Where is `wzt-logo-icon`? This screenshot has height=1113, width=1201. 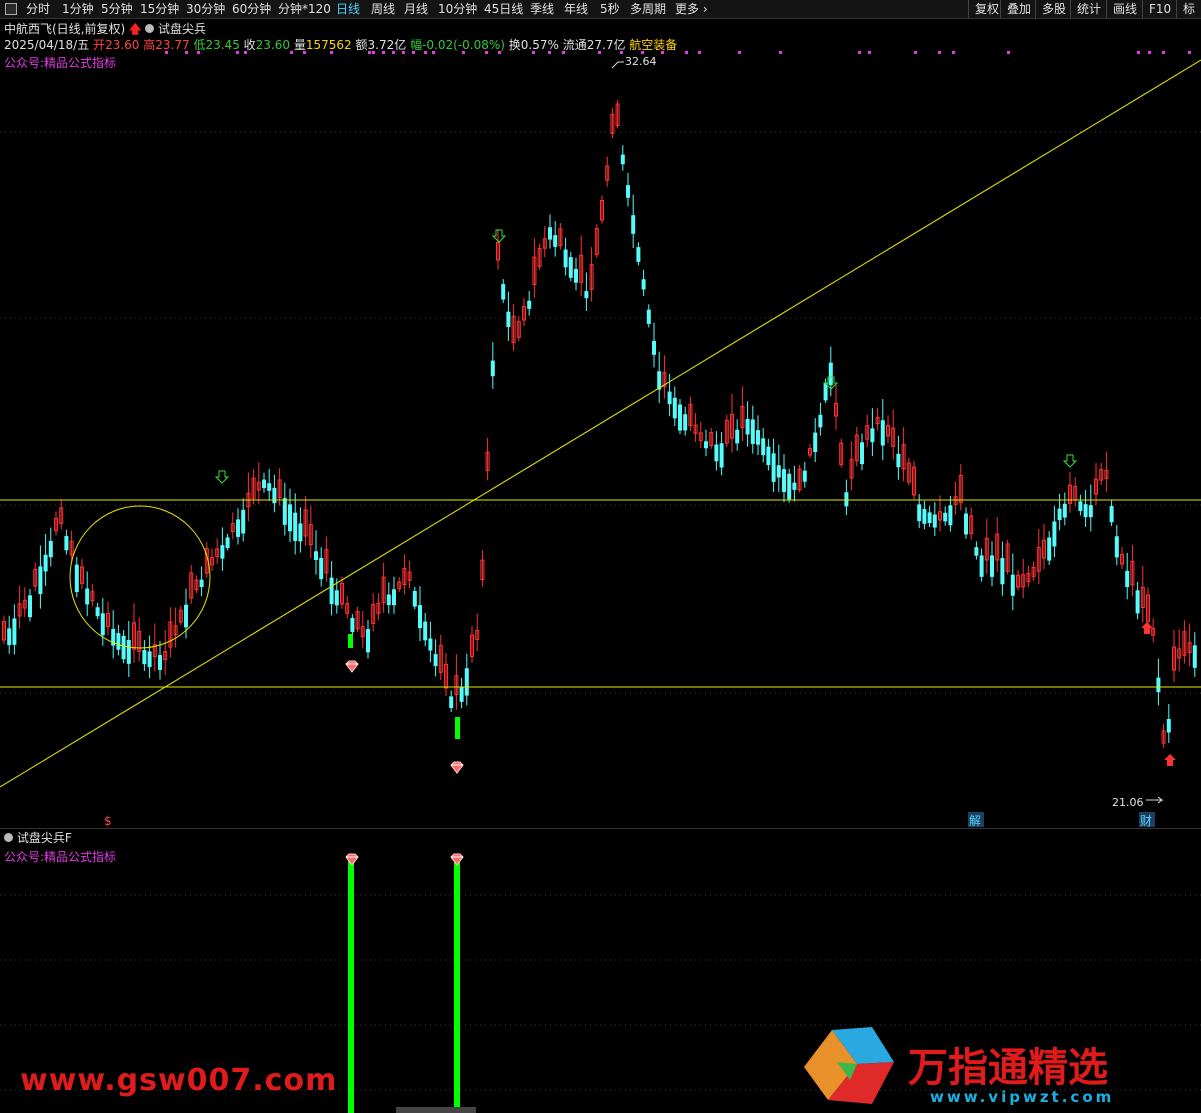 wzt-logo-icon is located at coordinates (849, 1065).